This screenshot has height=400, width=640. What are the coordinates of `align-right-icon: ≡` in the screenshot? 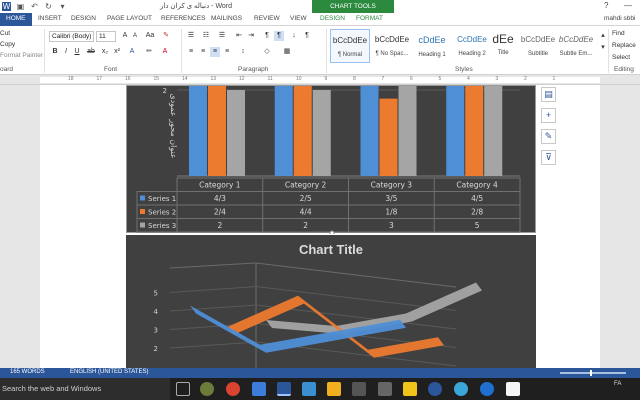 It's located at (215, 52).